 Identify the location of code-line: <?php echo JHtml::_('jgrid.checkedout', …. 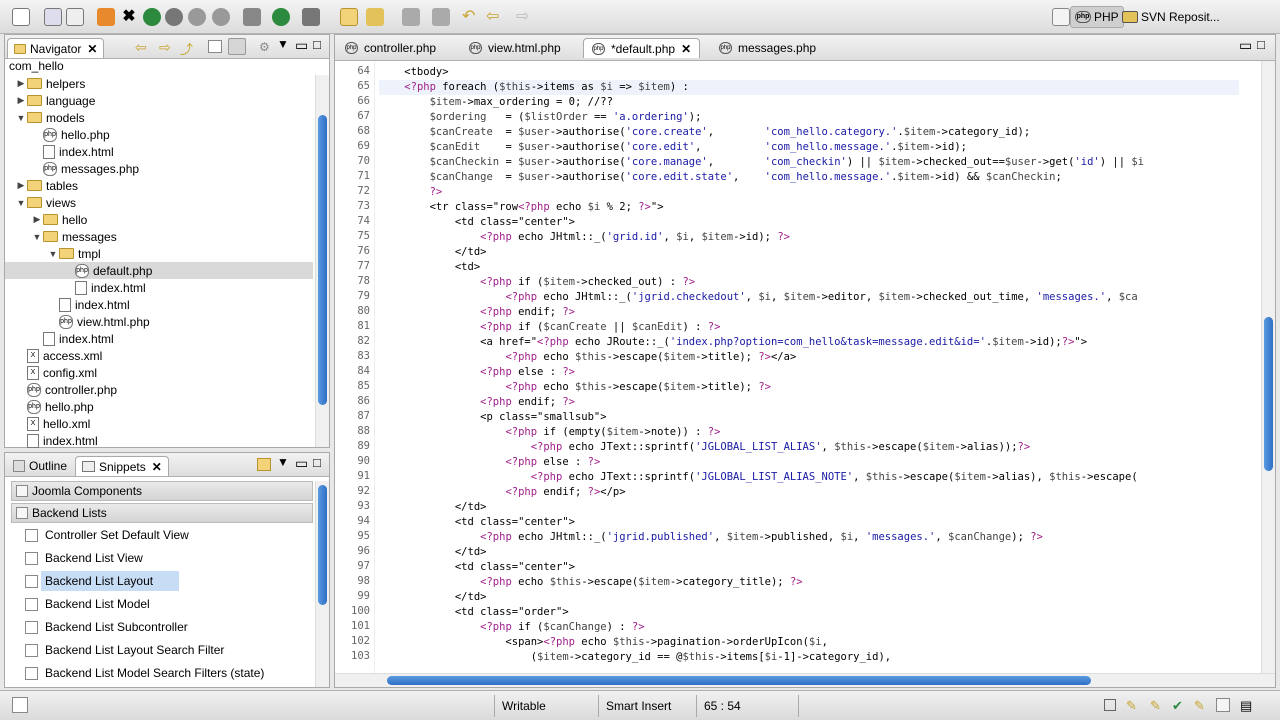
(758, 297).